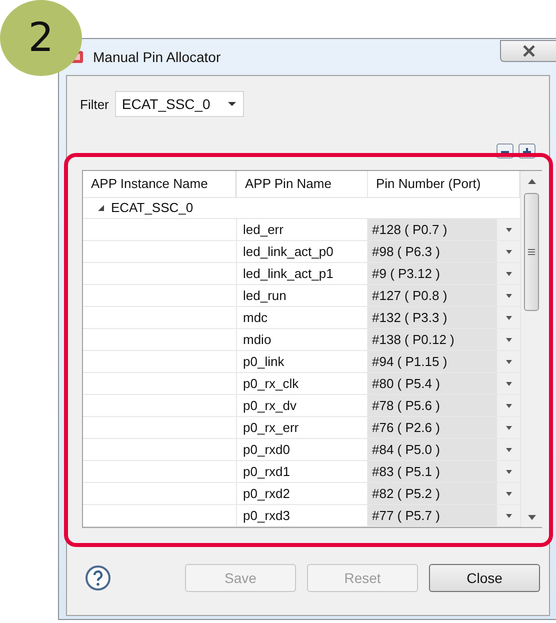 Image resolution: width=556 pixels, height=623 pixels. Describe the element at coordinates (532, 181) in the screenshot. I see `up-arrow-icon` at that location.